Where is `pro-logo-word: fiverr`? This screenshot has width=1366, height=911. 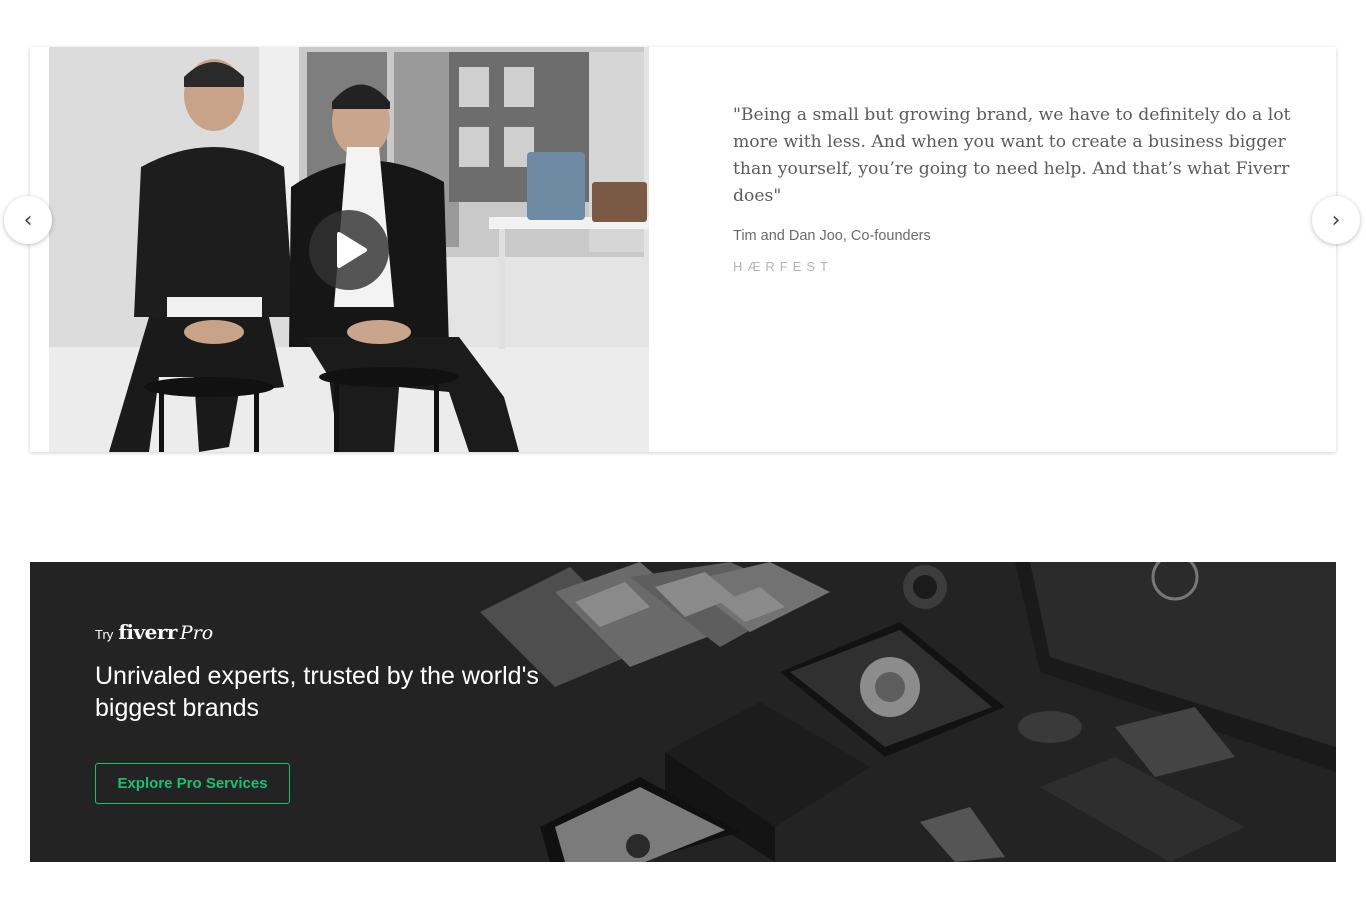 pro-logo-word: fiverr is located at coordinates (147, 632).